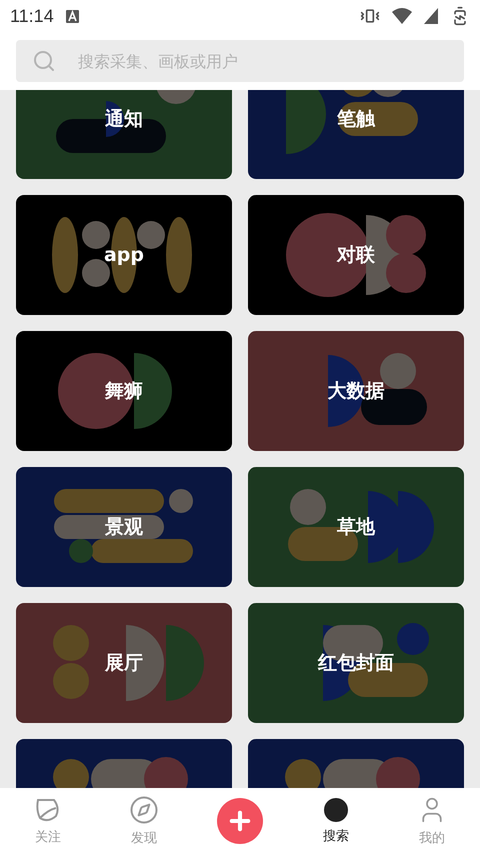  What do you see at coordinates (124, 119) in the screenshot?
I see `board-title: 通知` at bounding box center [124, 119].